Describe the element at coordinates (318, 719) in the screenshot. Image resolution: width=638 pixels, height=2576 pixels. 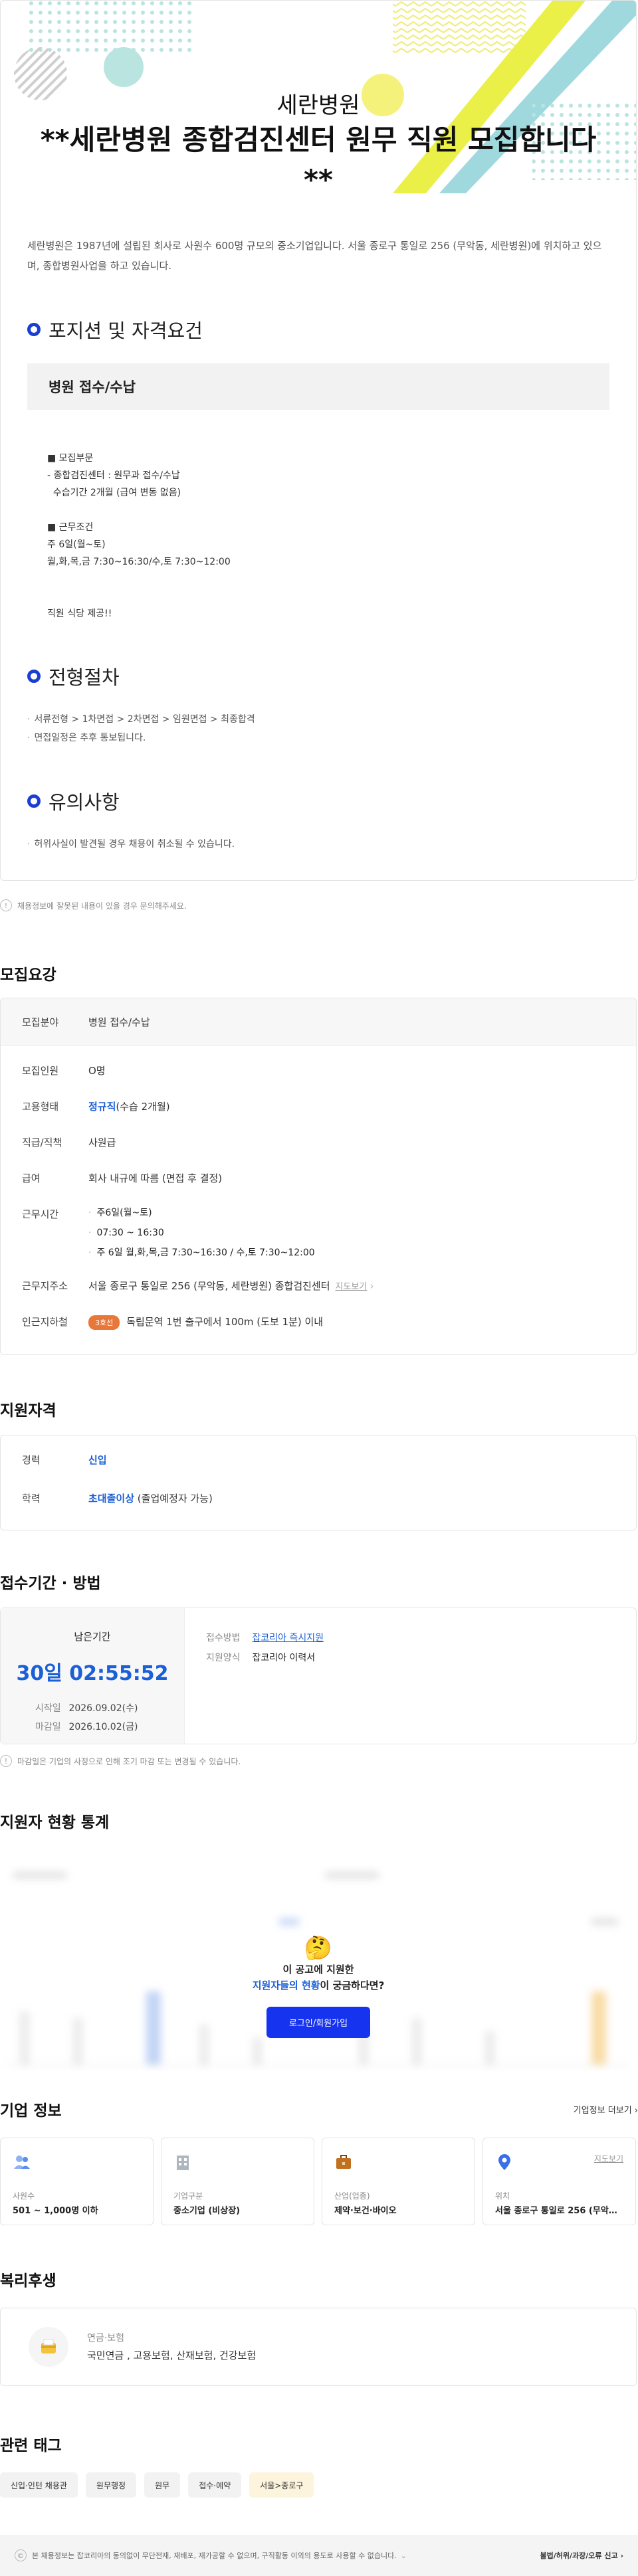
I see `list-item: 서류전형 > 1차면접 > 2차면접 > 임원면접 > 최종합격` at that location.